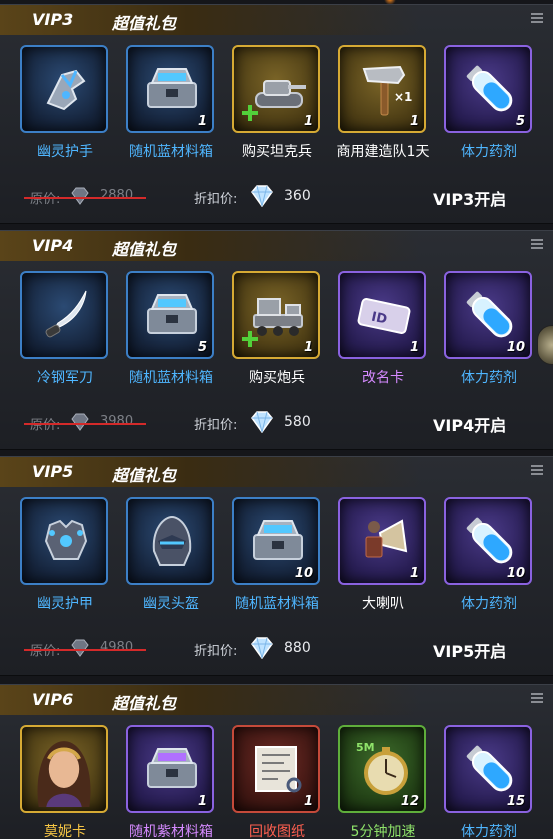  Describe the element at coordinates (470, 199) in the screenshot. I see `unlock-requirement: VIP3开启` at that location.